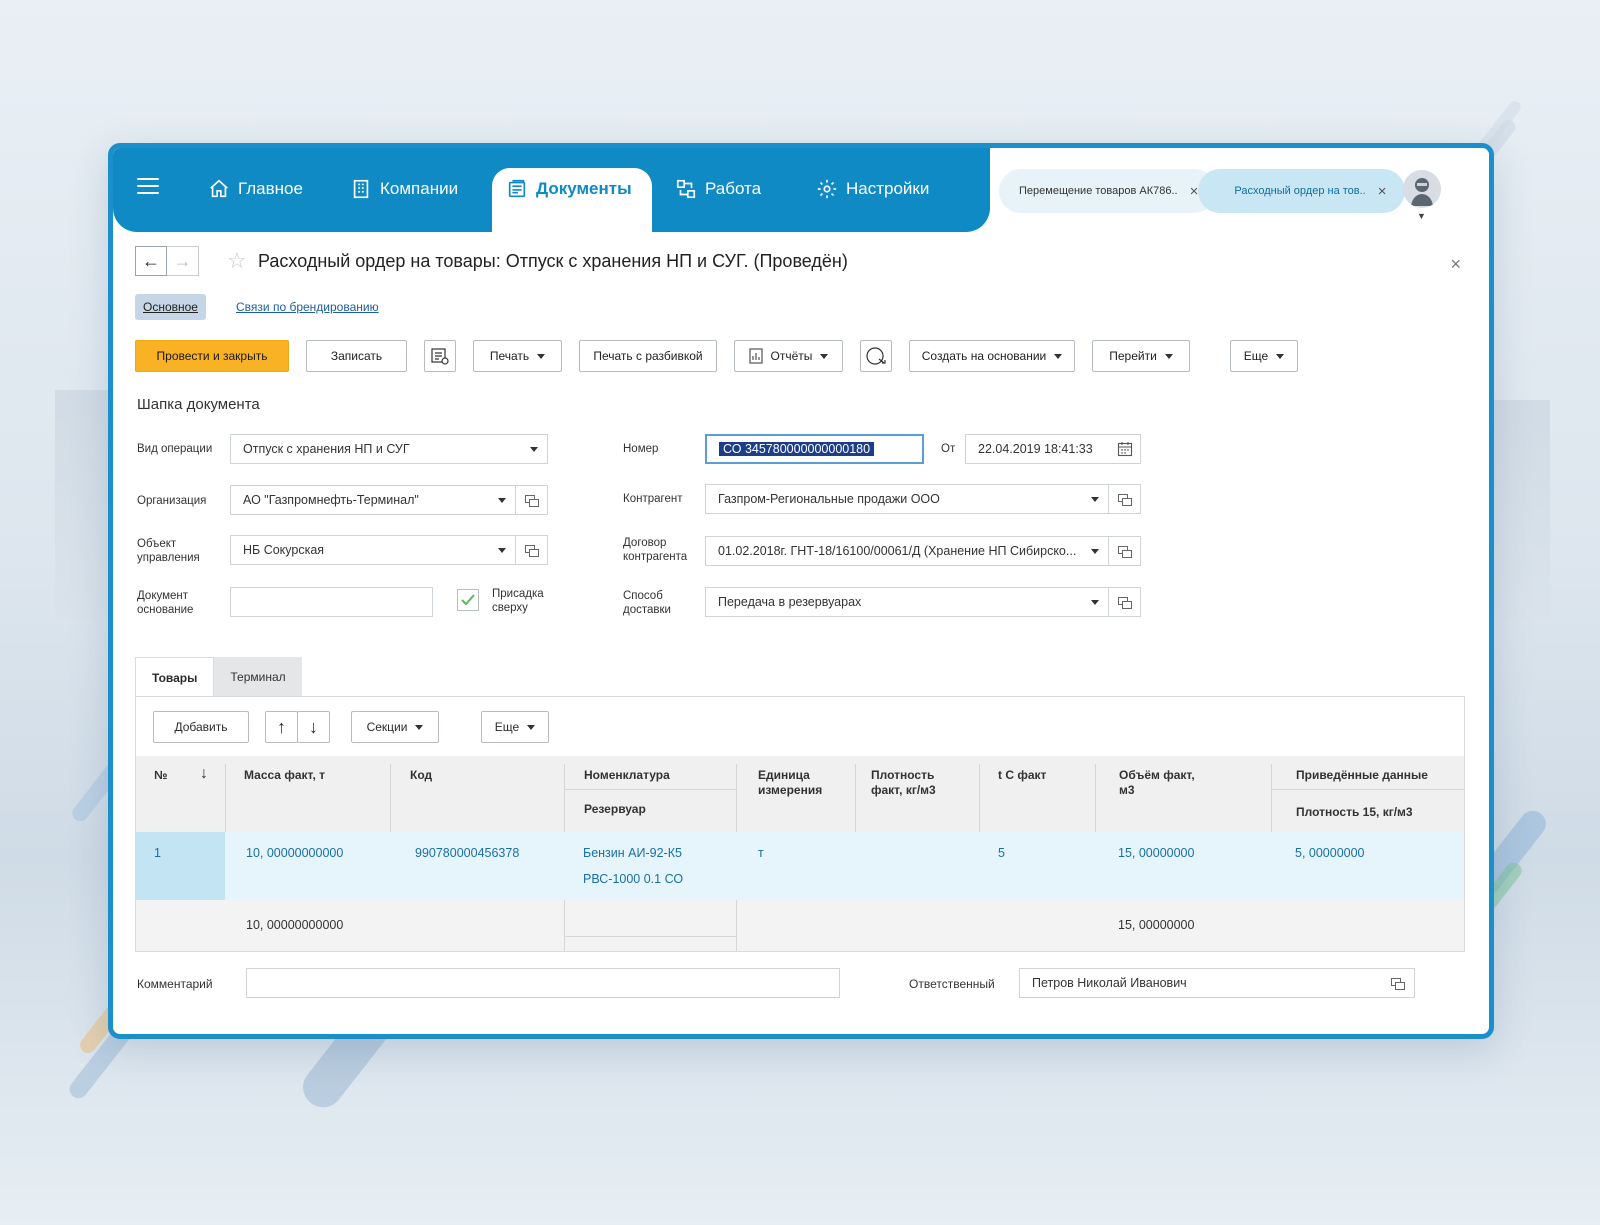  Describe the element at coordinates (1330, 853) in the screenshot. I see `cell-density15: 5, 00000000` at that location.